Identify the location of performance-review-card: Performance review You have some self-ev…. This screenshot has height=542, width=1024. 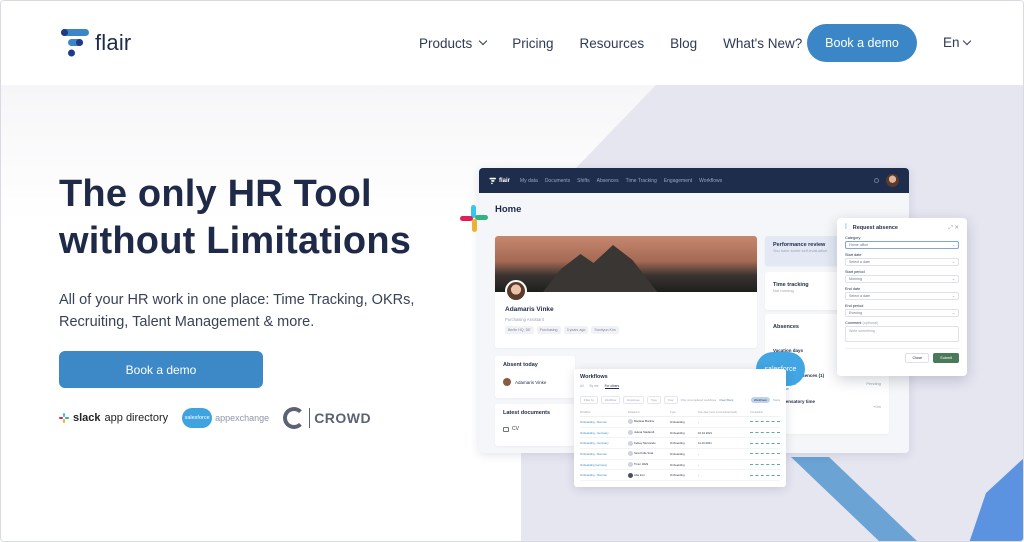
(805, 251).